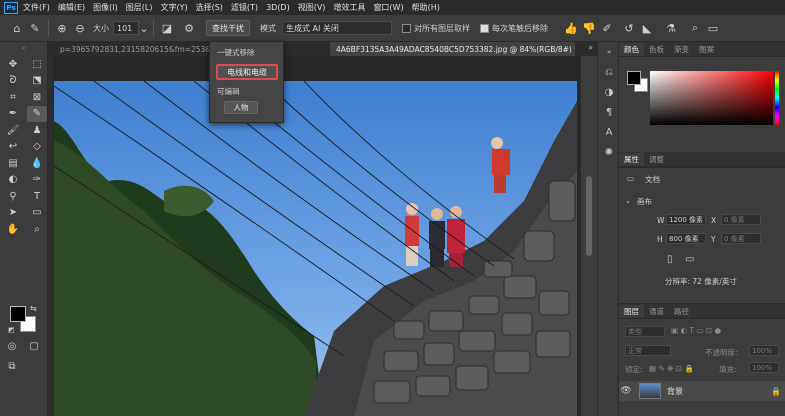  Describe the element at coordinates (18, 314) in the screenshot. I see `foreground-color-swatch` at that location.